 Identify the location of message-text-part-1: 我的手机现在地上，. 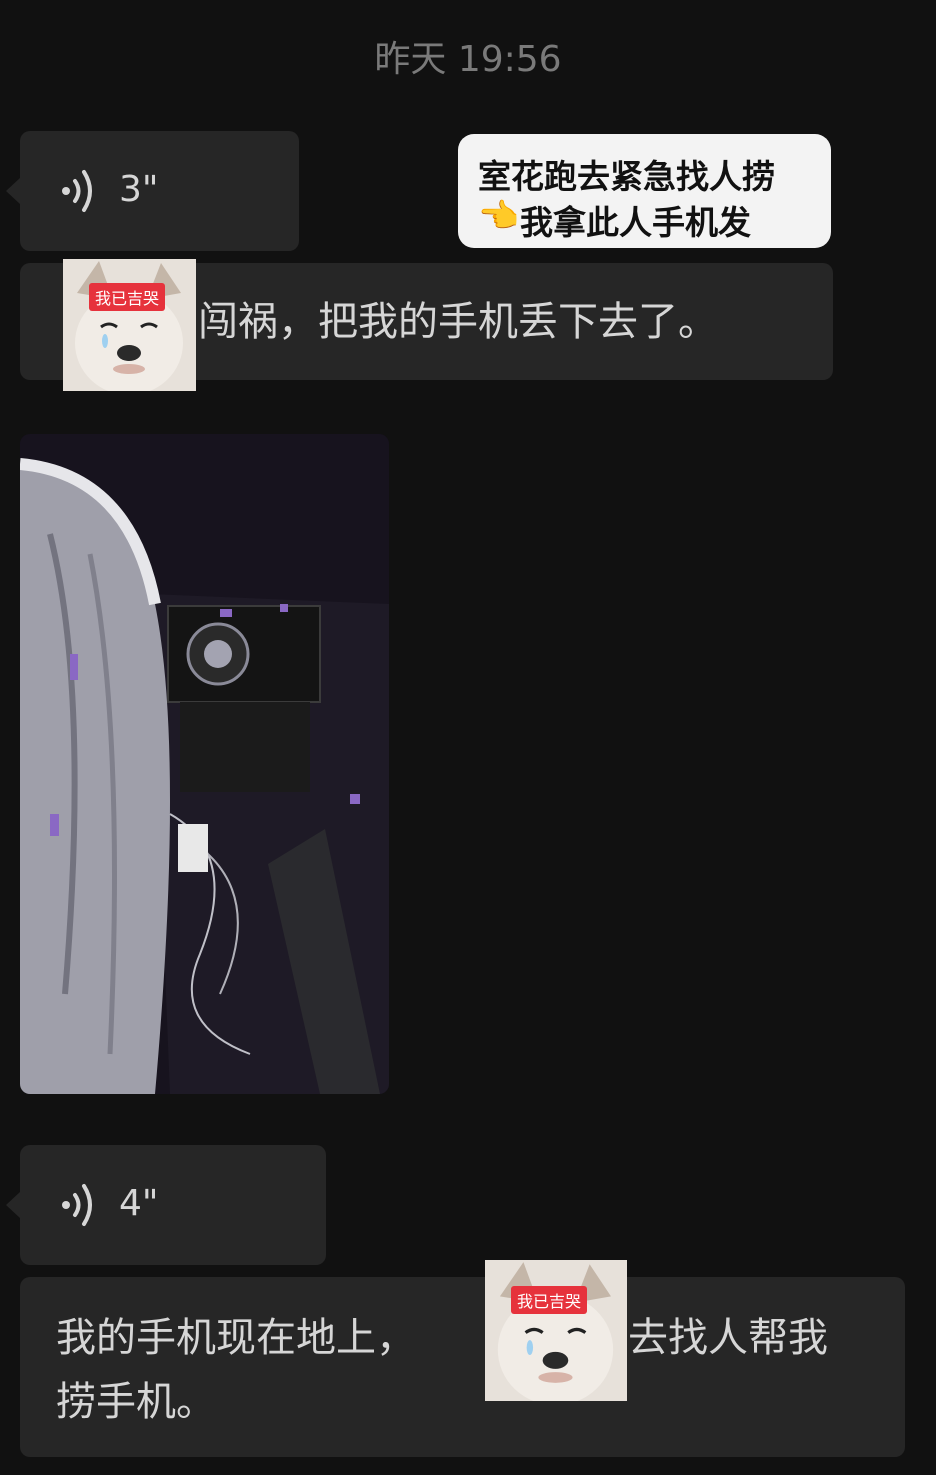
(236, 1338).